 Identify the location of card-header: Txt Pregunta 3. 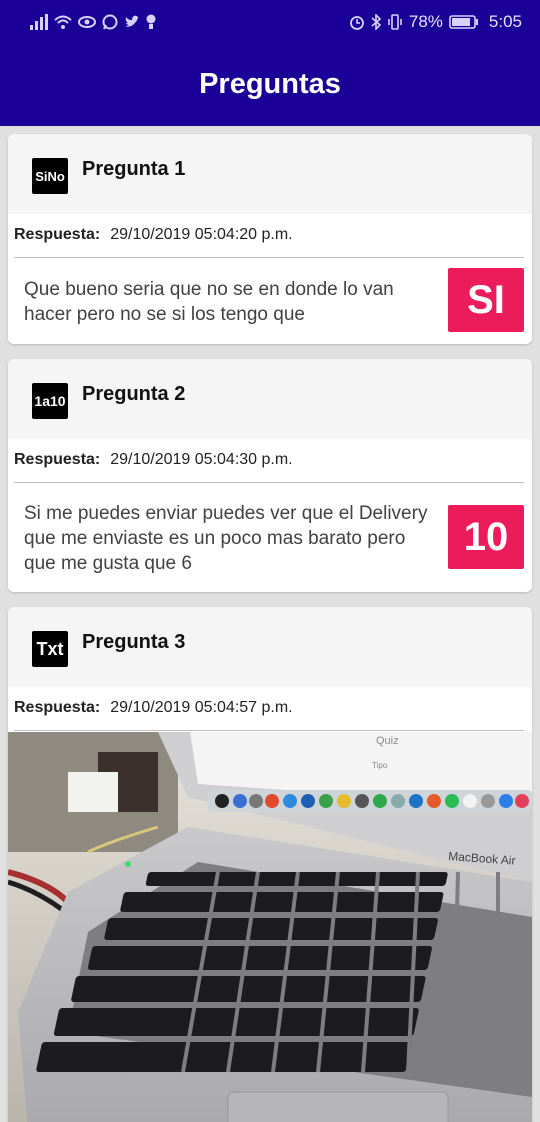
(270, 647).